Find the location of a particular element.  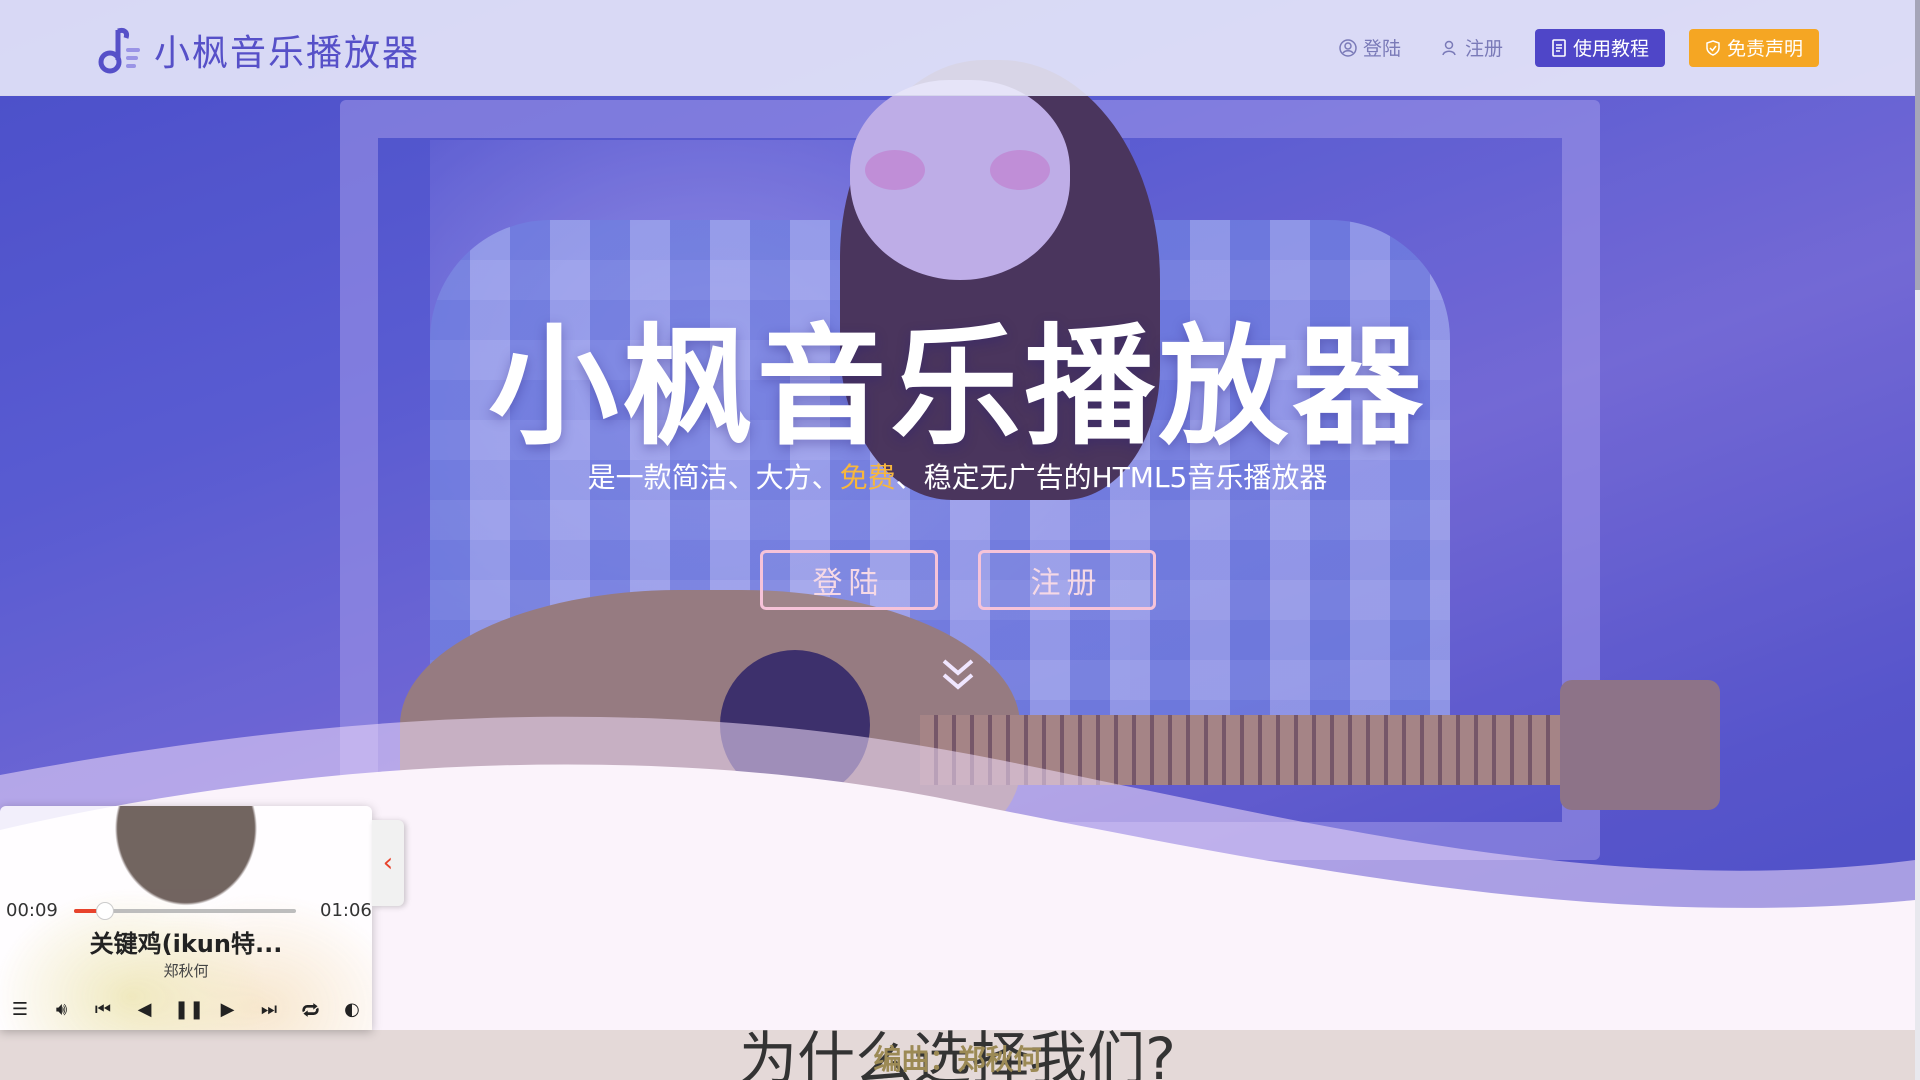

hero-login-button: 登陆 is located at coordinates (848, 580).